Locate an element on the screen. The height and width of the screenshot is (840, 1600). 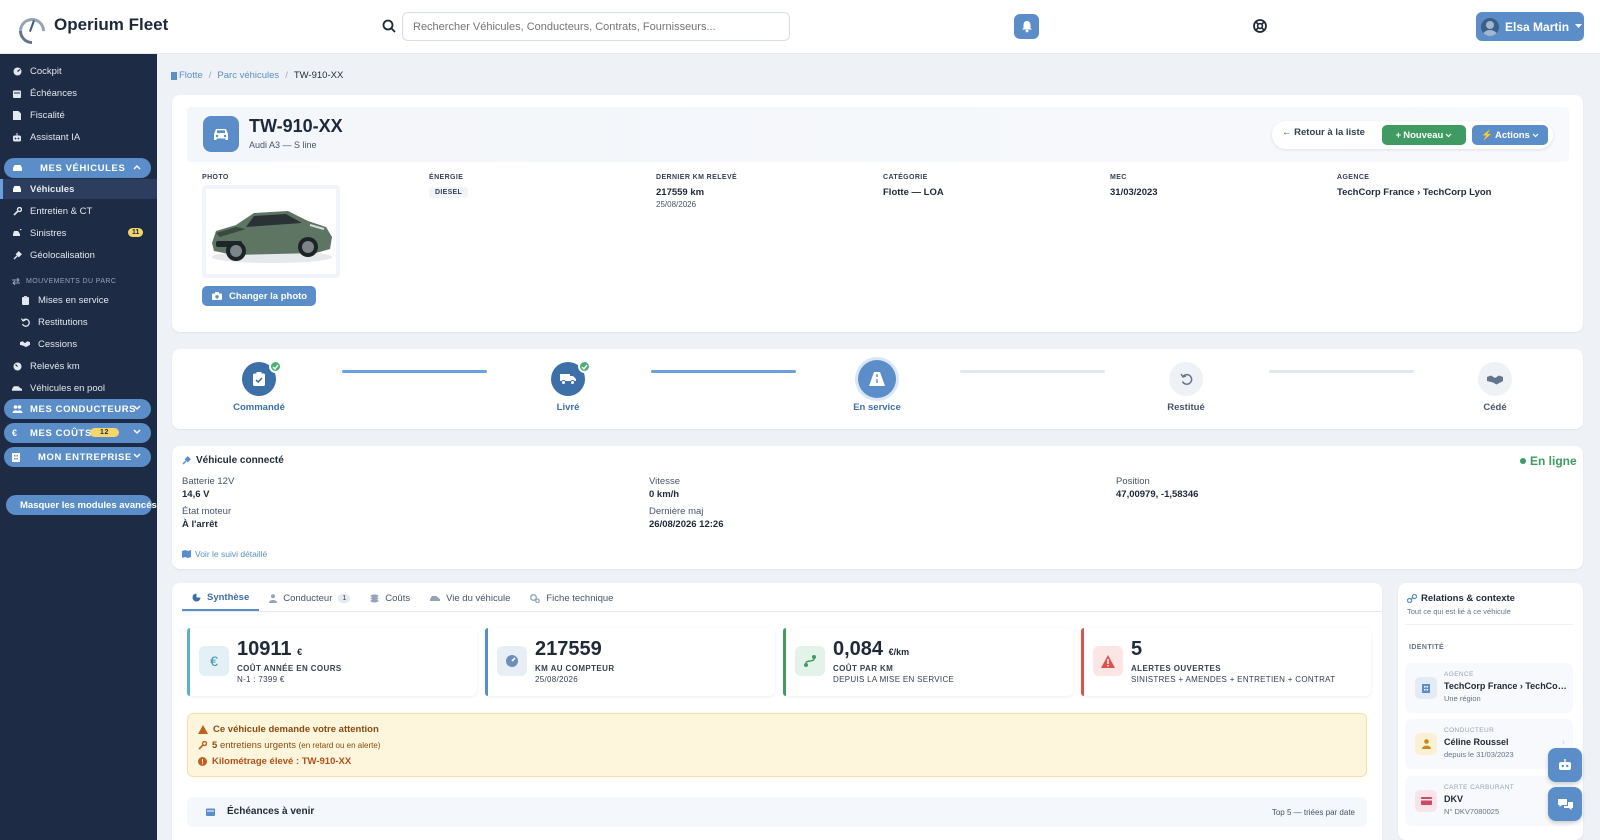
sidebar-item-label: Sinistres is located at coordinates (48, 233).